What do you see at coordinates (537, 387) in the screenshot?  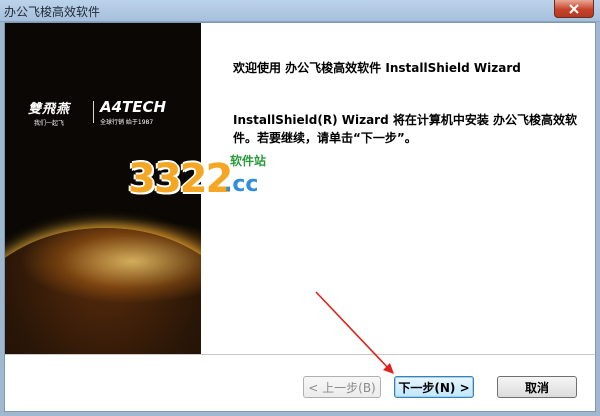 I see `cancel-button: 取消` at bounding box center [537, 387].